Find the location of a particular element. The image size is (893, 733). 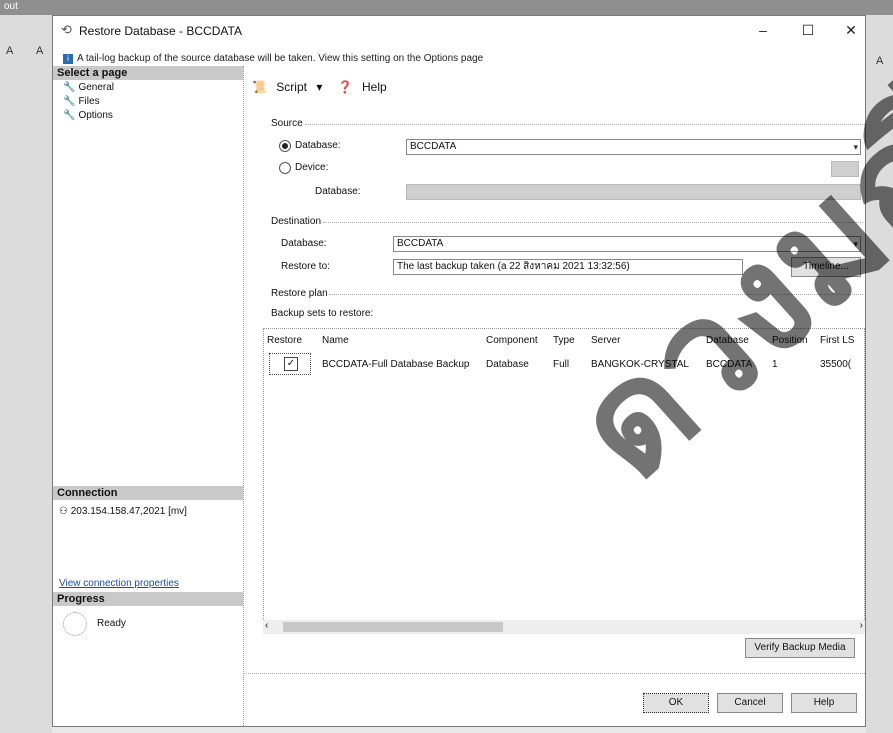

source-device-radio is located at coordinates (285, 168).